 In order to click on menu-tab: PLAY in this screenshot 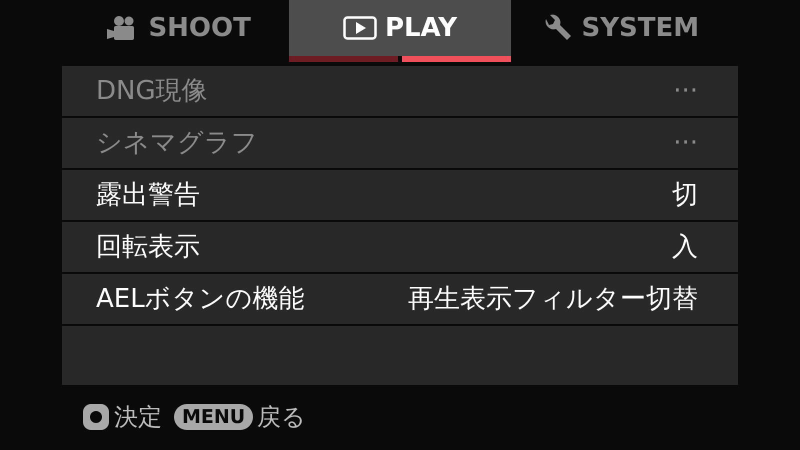, I will do `click(400, 28)`.